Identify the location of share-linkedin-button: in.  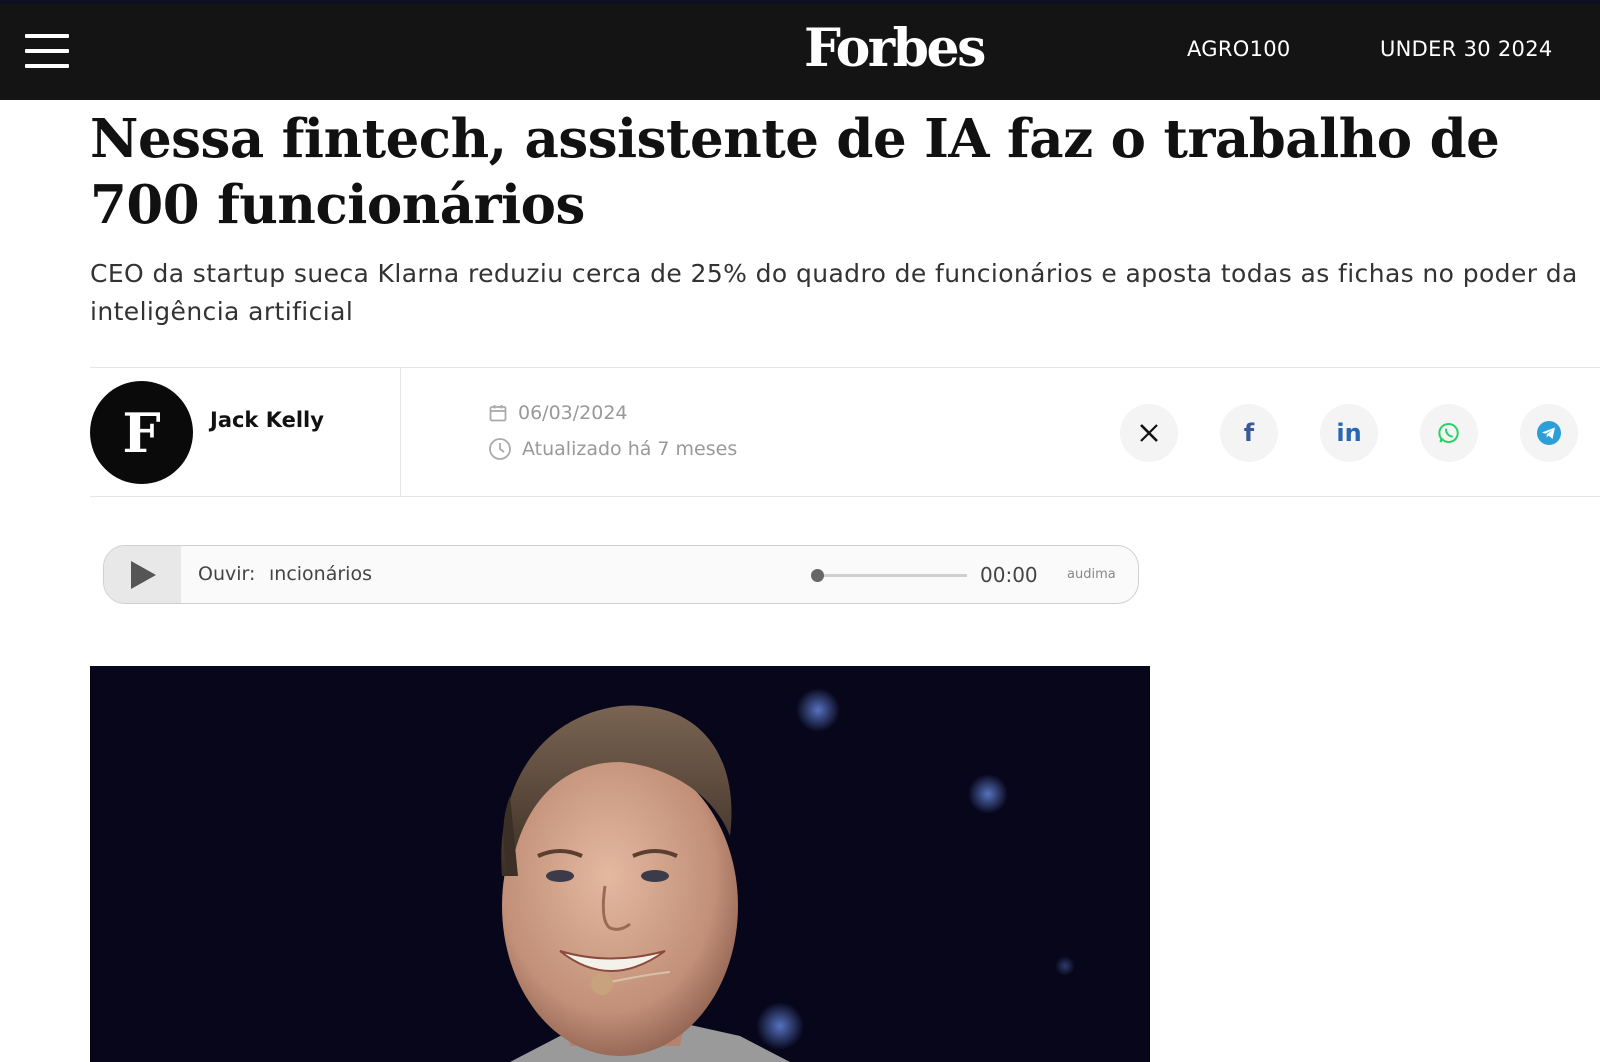
(1349, 433).